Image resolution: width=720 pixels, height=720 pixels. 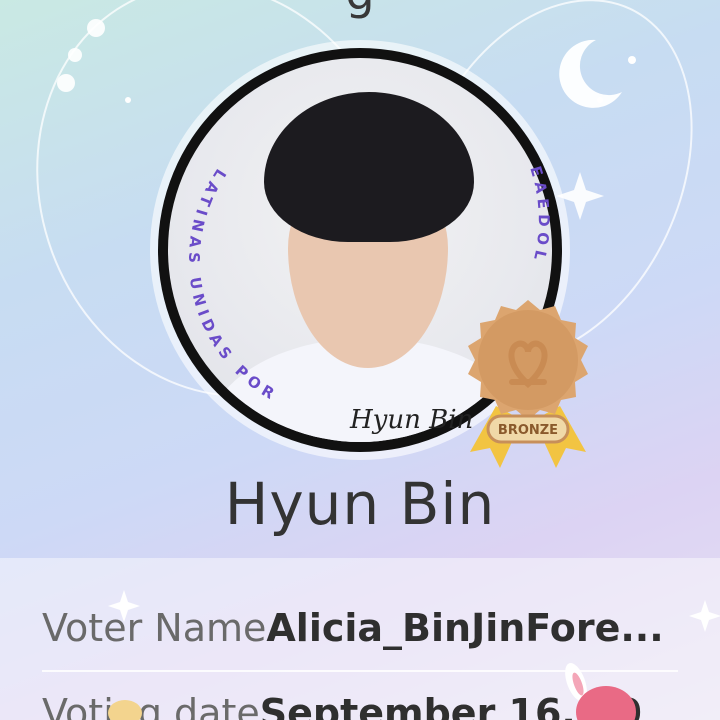 What do you see at coordinates (151, 705) in the screenshot?
I see `voting-date-label: Voting date` at bounding box center [151, 705].